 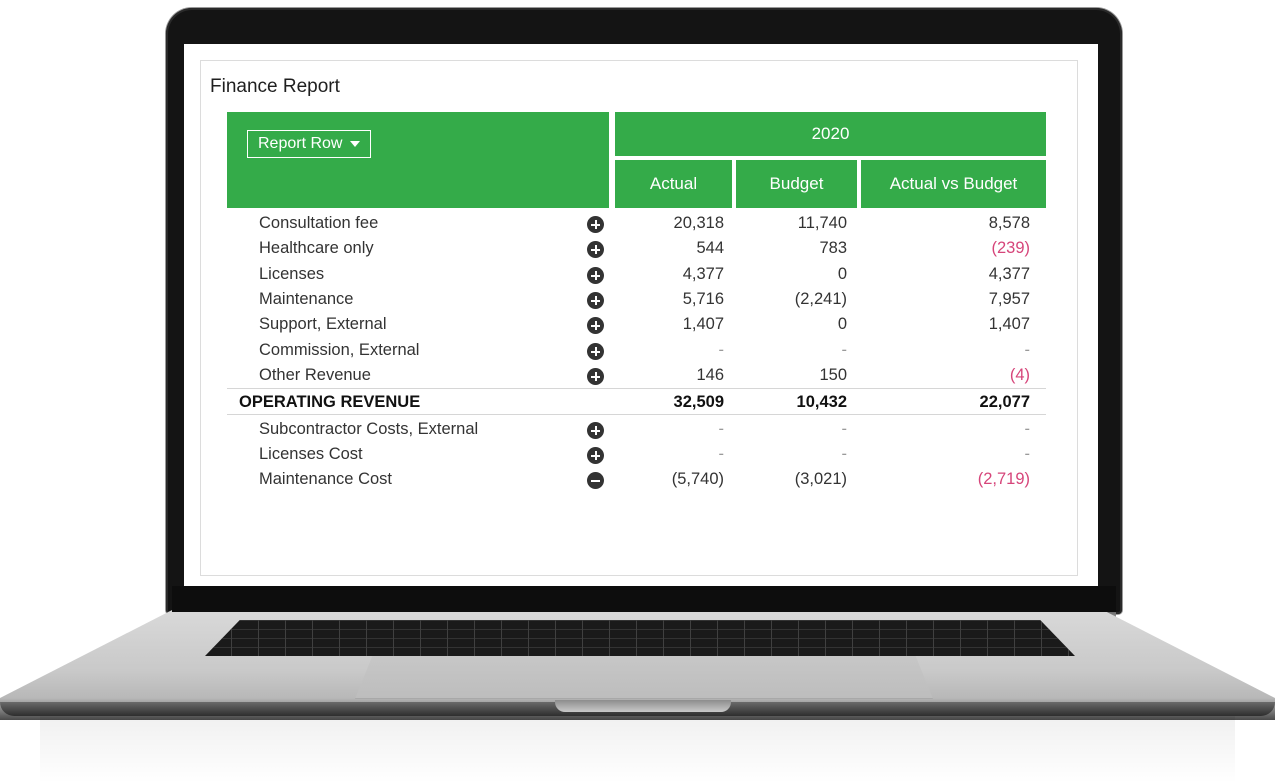 I want to click on report-row-dropdown: Report Row, so click(x=309, y=144).